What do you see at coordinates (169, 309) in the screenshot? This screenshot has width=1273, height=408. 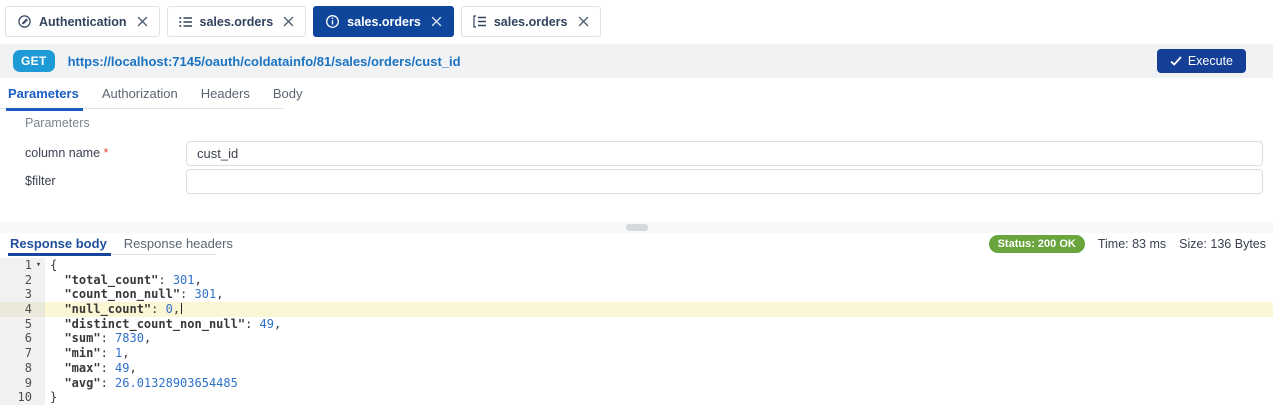 I see `token-num: 0` at bounding box center [169, 309].